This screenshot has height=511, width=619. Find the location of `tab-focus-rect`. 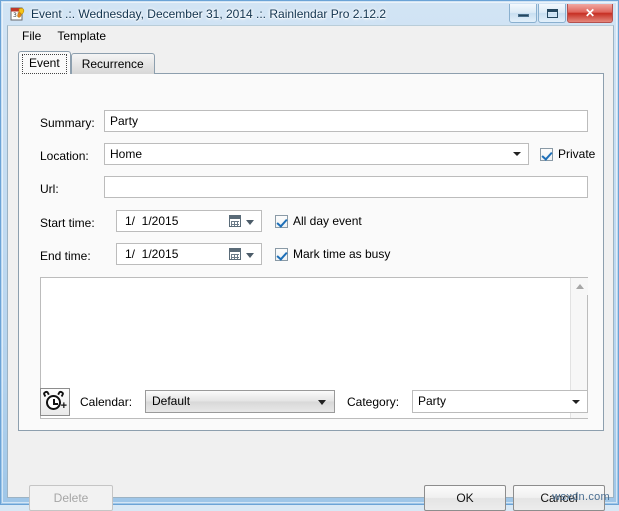

tab-focus-rect is located at coordinates (44, 64).